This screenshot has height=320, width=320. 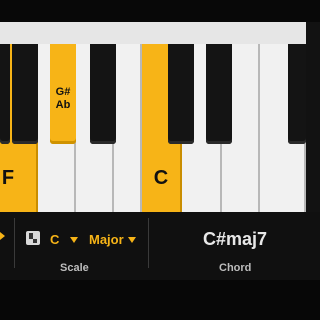 I want to click on scale-mode-dropdown: Major, so click(x=106, y=239).